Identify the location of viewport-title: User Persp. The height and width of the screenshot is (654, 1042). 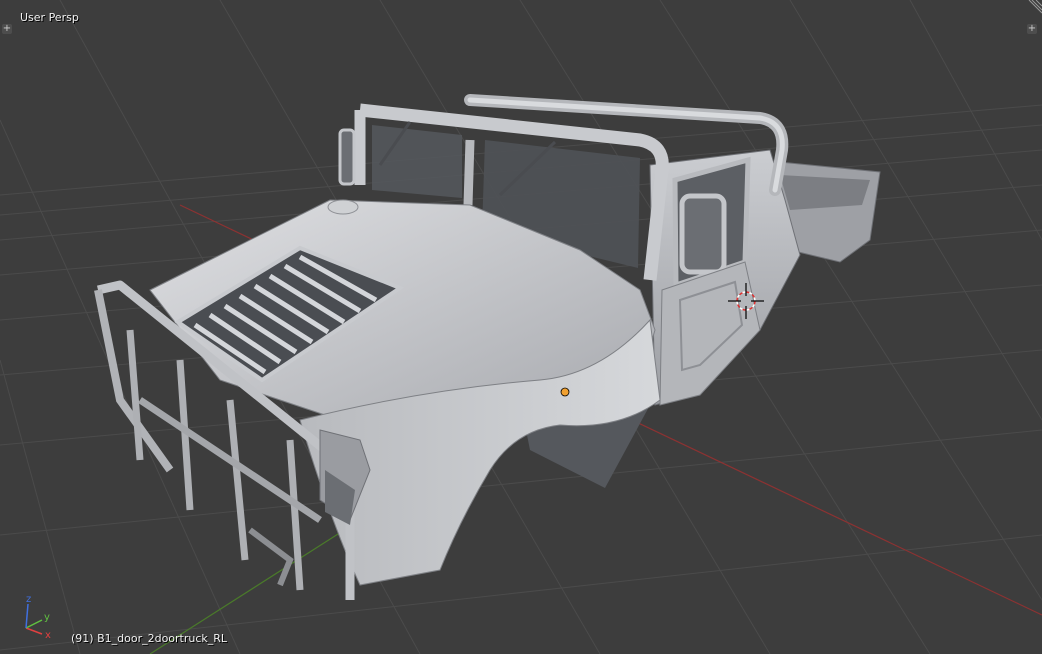
(49, 17).